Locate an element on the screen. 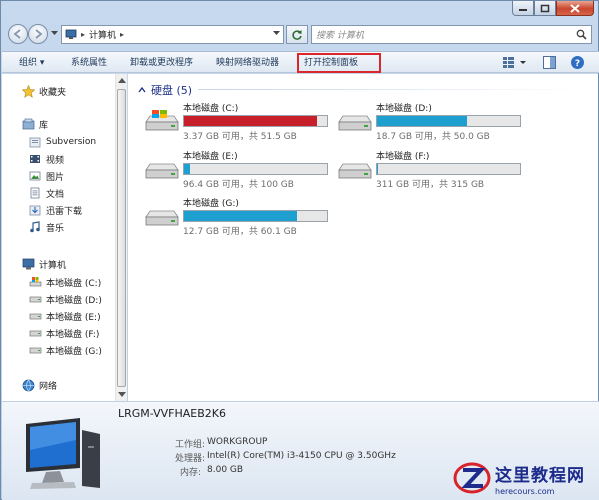 The height and width of the screenshot is (500, 599). computer-monitor-icon is located at coordinates (63, 453).